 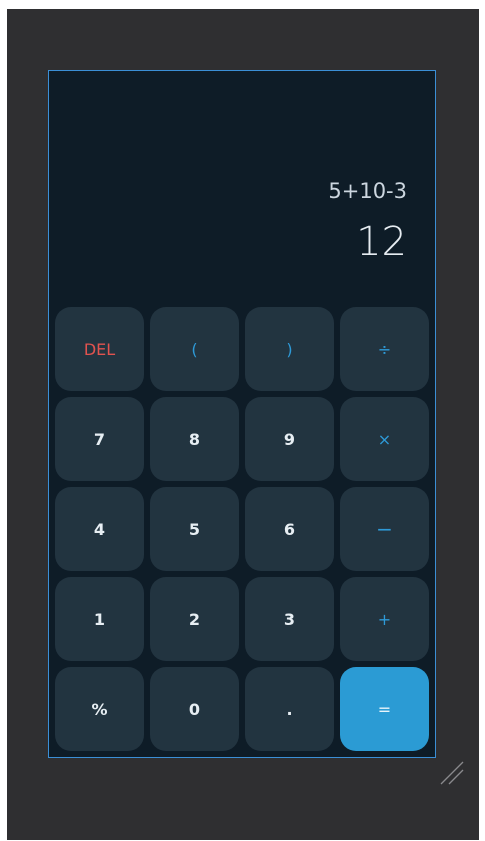 I want to click on digit-5-button: 5, so click(x=194, y=529).